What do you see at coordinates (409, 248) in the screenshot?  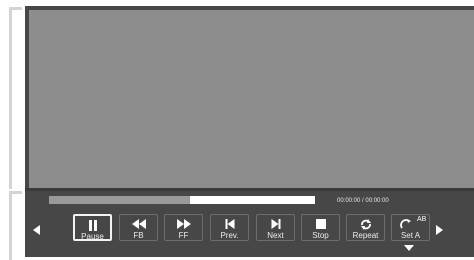 I see `dropdown-arrow-icon` at bounding box center [409, 248].